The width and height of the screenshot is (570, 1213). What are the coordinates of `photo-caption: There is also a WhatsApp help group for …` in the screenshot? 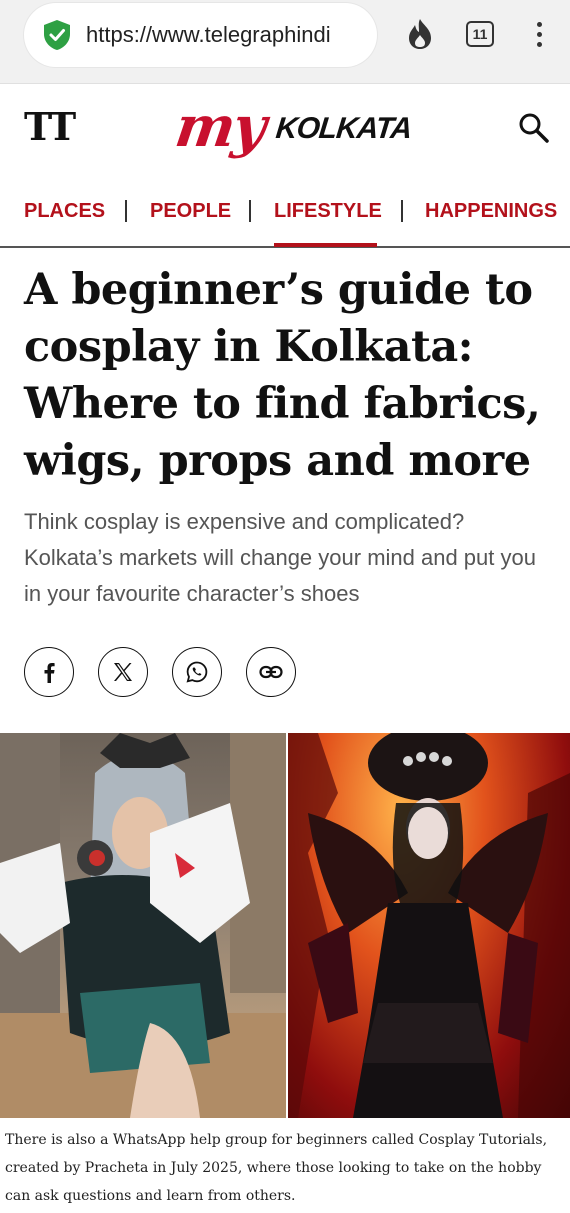 It's located at (276, 1168).